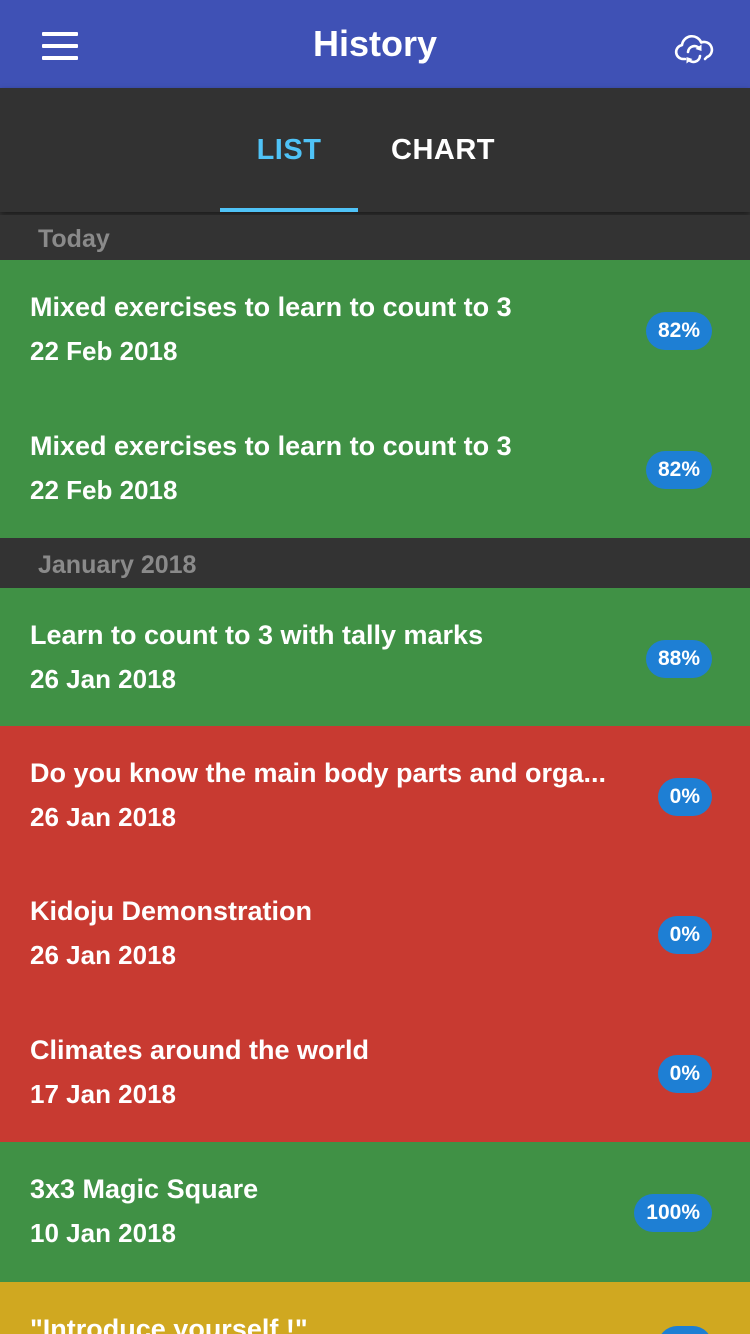  Describe the element at coordinates (375, 565) in the screenshot. I see `section-header-january: January 2018` at that location.